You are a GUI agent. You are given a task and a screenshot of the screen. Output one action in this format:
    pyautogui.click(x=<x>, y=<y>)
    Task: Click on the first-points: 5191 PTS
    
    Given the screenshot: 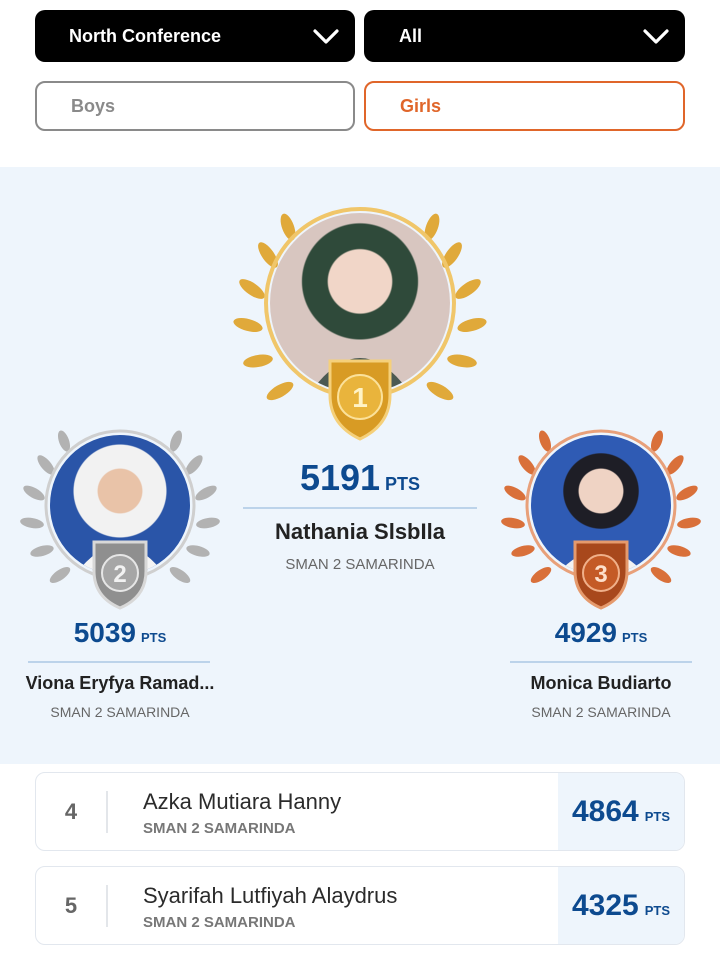 What is the action you would take?
    pyautogui.click(x=360, y=478)
    